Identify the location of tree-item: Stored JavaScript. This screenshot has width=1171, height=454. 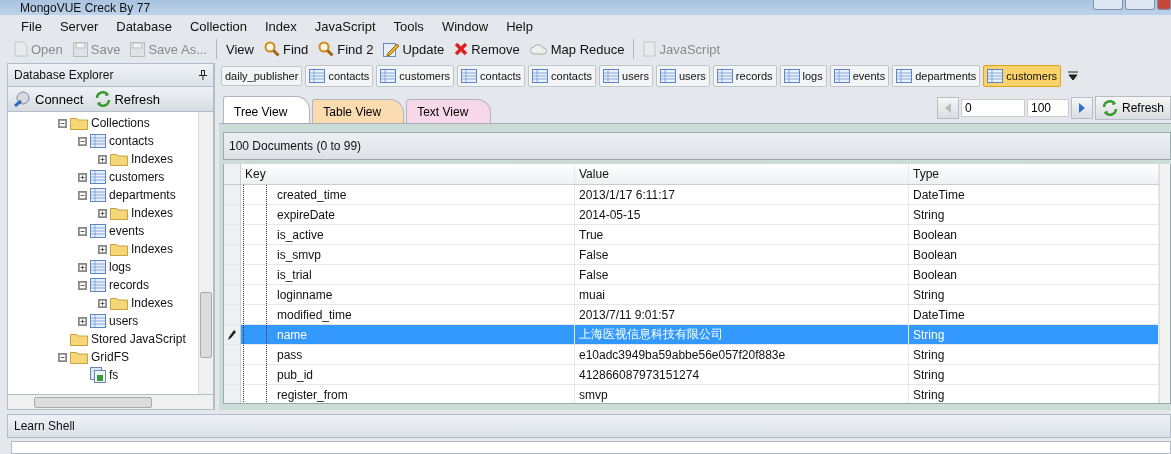
(138, 339).